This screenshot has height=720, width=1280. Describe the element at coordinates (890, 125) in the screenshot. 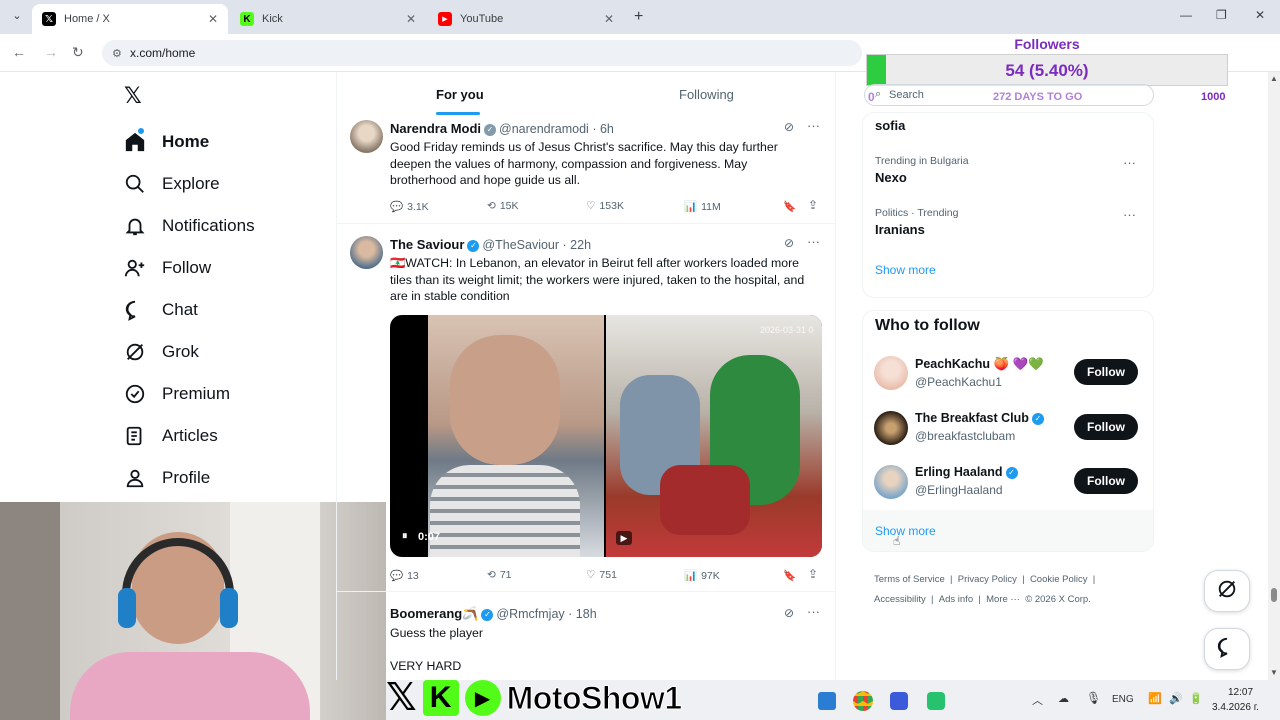

I see `trend-item: sofia` at that location.